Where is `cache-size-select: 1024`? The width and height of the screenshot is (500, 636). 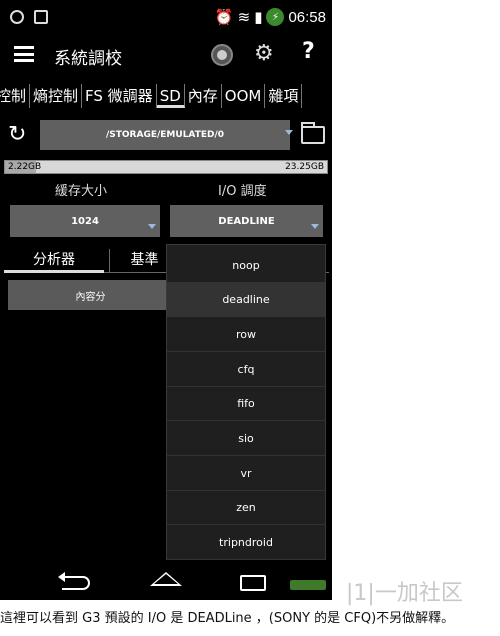
cache-size-select: 1024 is located at coordinates (85, 221).